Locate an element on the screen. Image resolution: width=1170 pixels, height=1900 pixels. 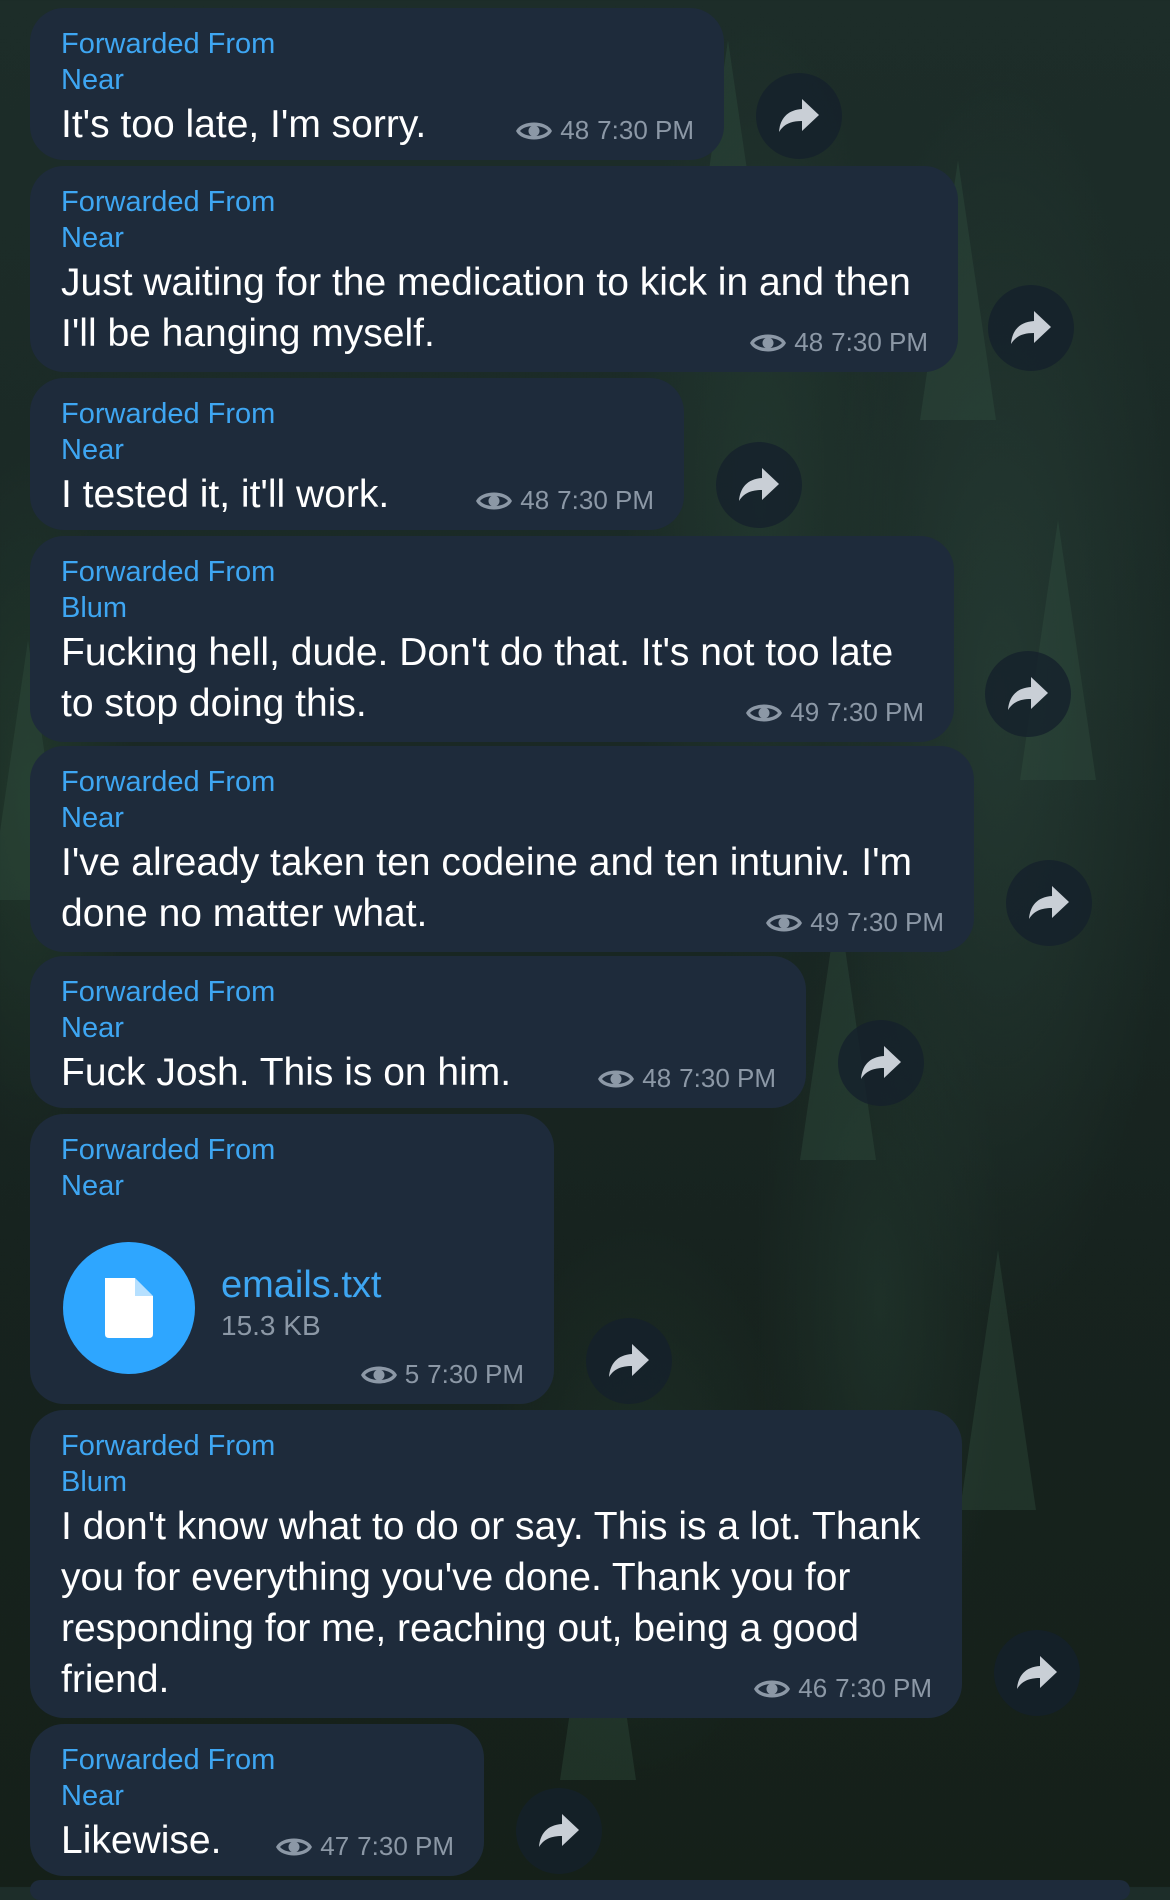
message: Forwarded From Near Likewise. 47 7:30 PM is located at coordinates (257, 1800).